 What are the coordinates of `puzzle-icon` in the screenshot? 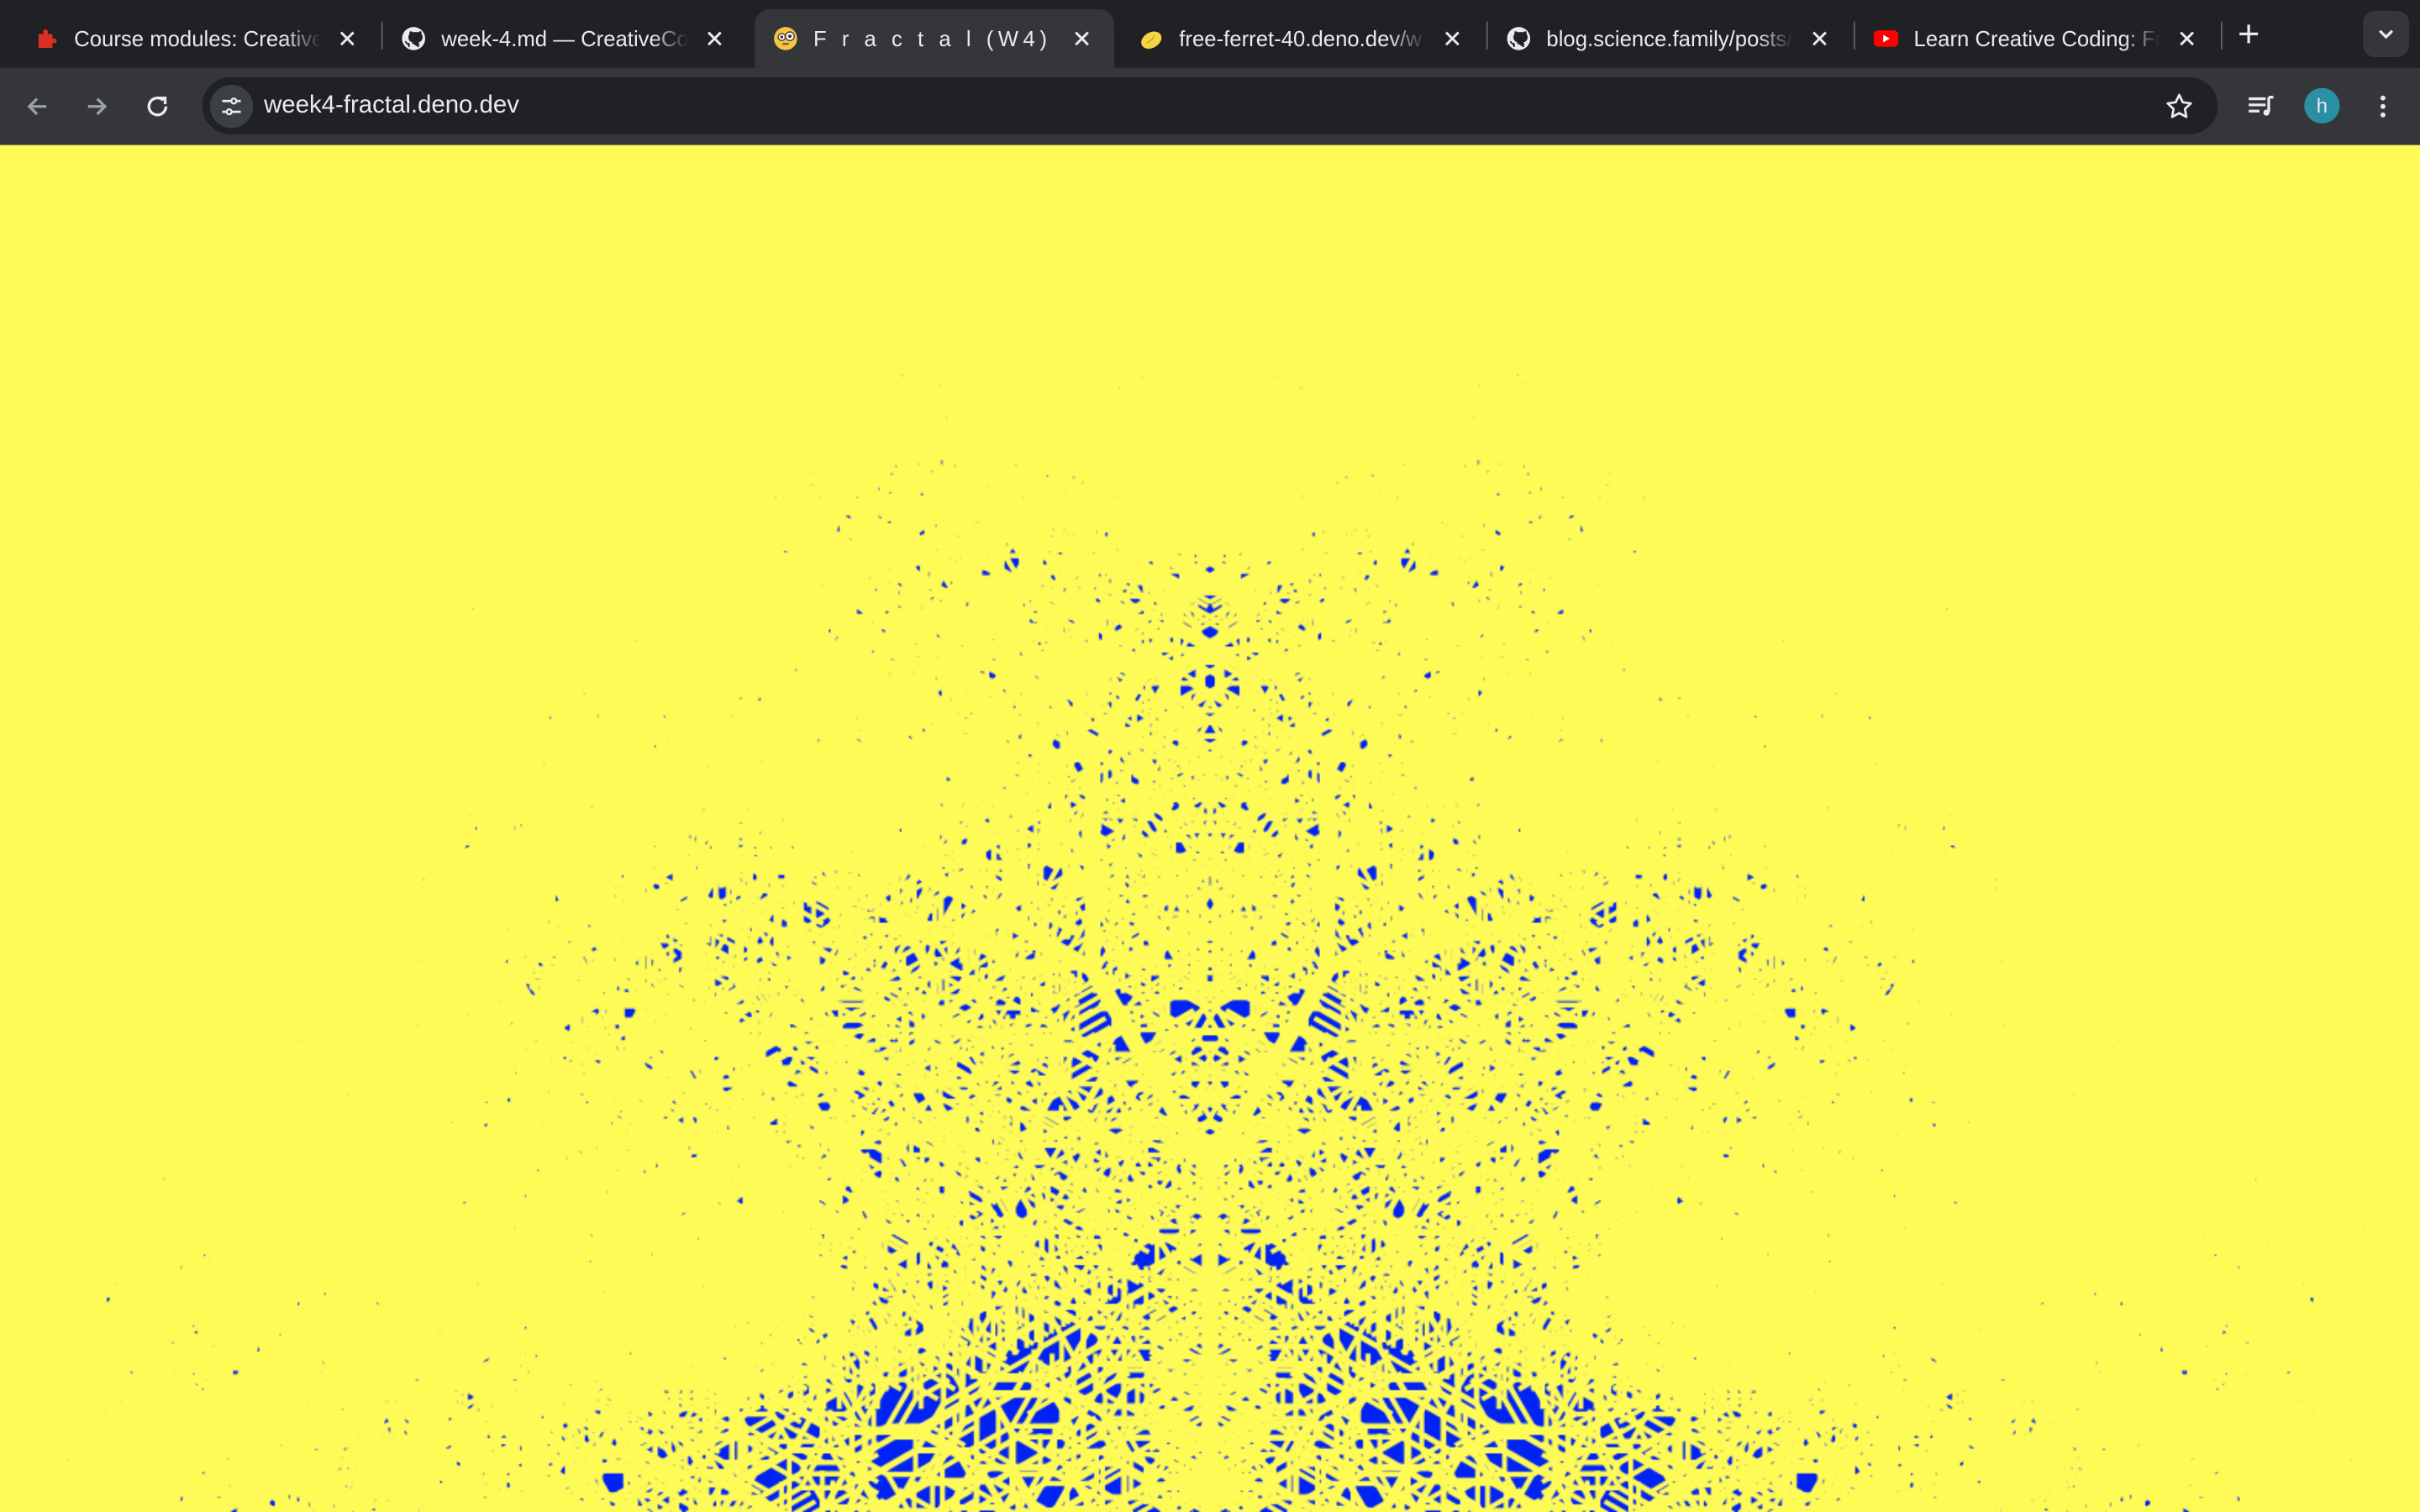 It's located at (46, 38).